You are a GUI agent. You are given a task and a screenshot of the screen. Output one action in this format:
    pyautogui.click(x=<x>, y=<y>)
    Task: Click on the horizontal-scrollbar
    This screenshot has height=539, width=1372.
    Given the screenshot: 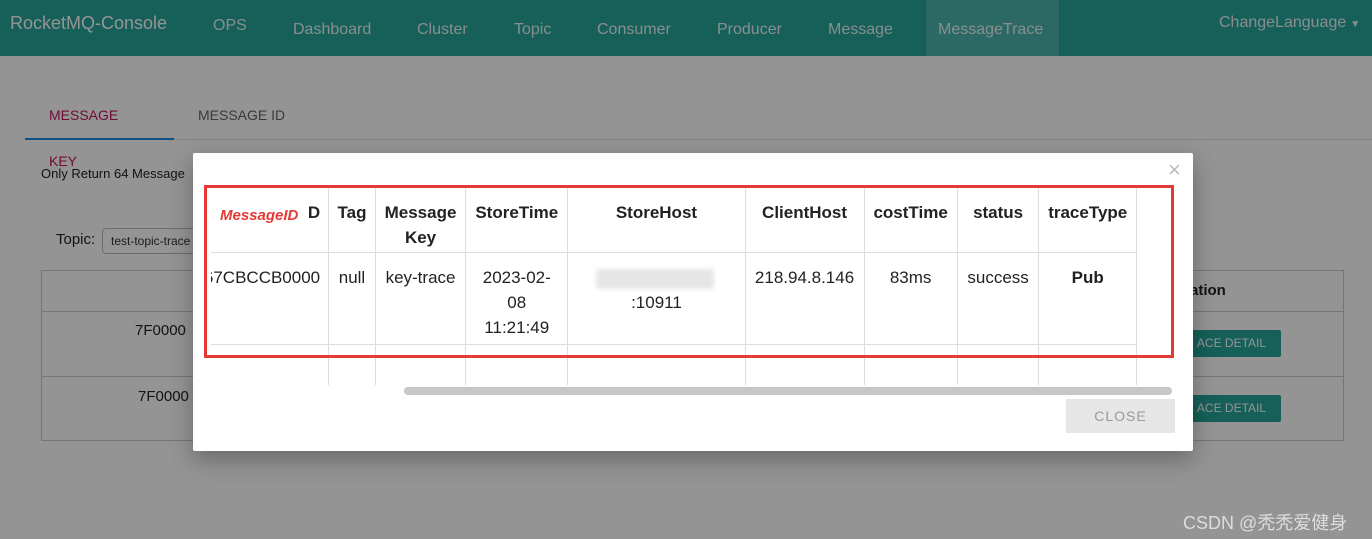 What is the action you would take?
    pyautogui.click(x=788, y=391)
    